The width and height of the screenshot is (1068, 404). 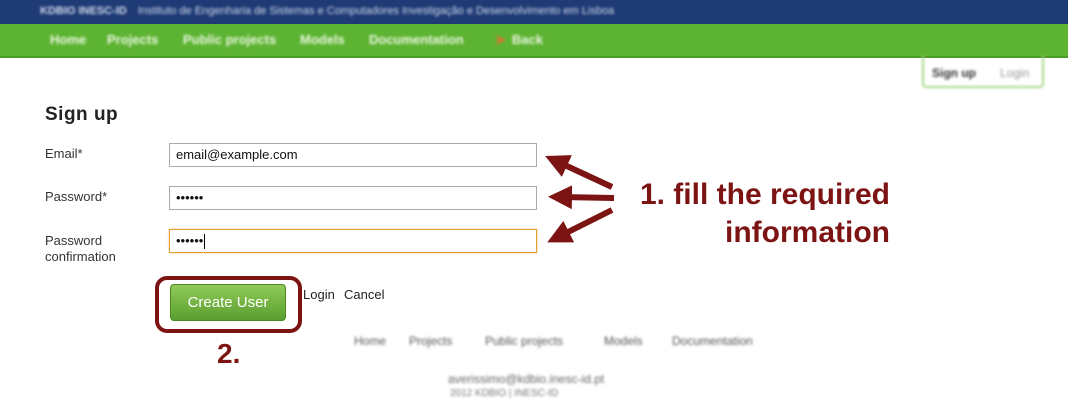 What do you see at coordinates (526, 379) in the screenshot?
I see `footer-email: averissimo@kdbio.inesc-id.pt` at bounding box center [526, 379].